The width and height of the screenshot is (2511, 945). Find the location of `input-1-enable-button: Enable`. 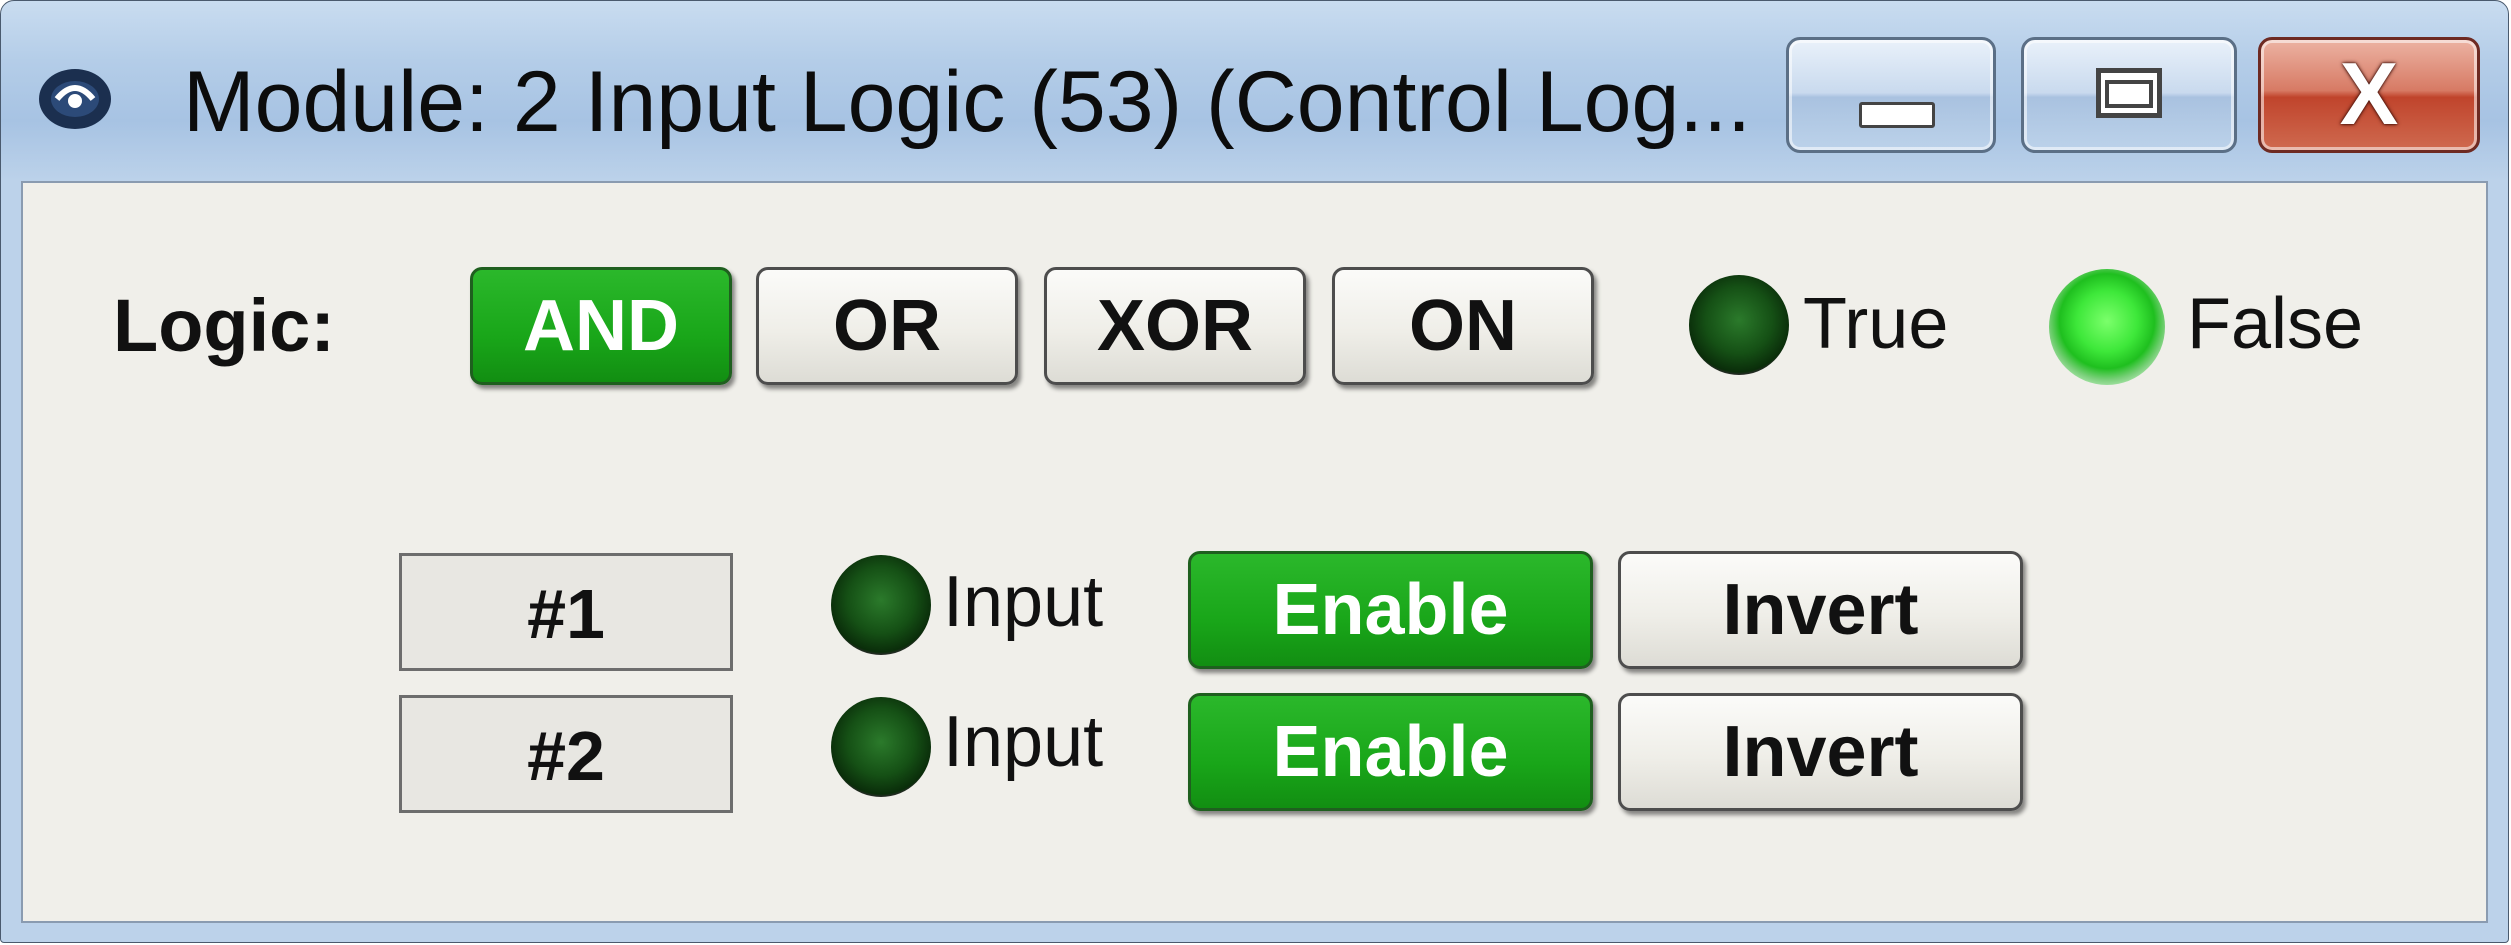

input-1-enable-button: Enable is located at coordinates (1390, 610).